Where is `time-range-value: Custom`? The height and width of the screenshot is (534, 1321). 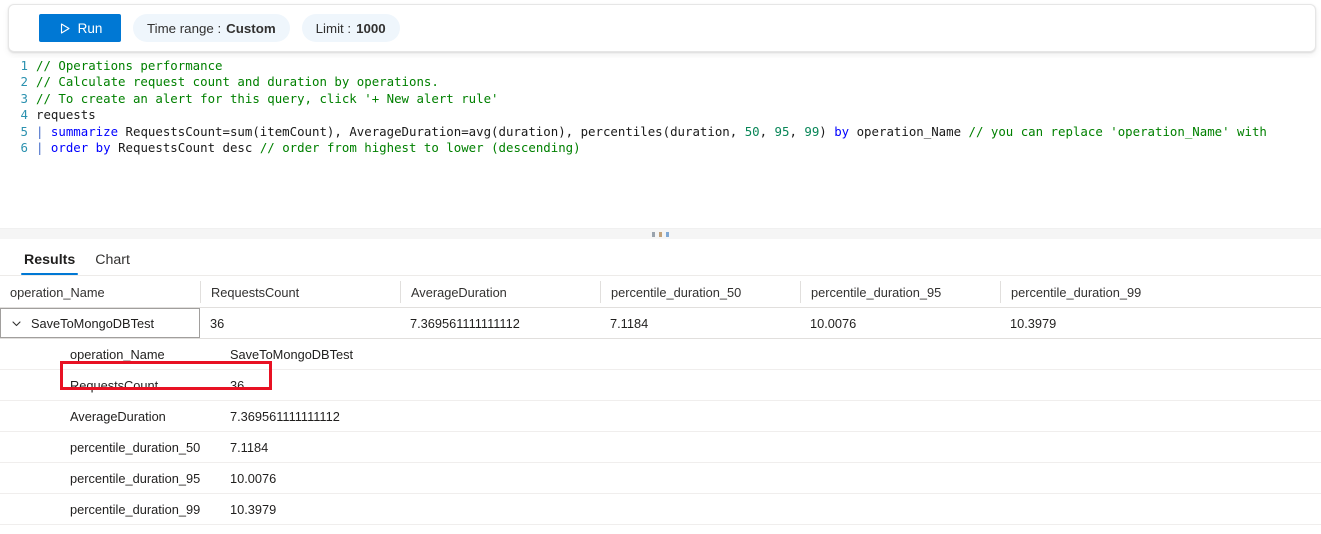
time-range-value: Custom is located at coordinates (251, 28).